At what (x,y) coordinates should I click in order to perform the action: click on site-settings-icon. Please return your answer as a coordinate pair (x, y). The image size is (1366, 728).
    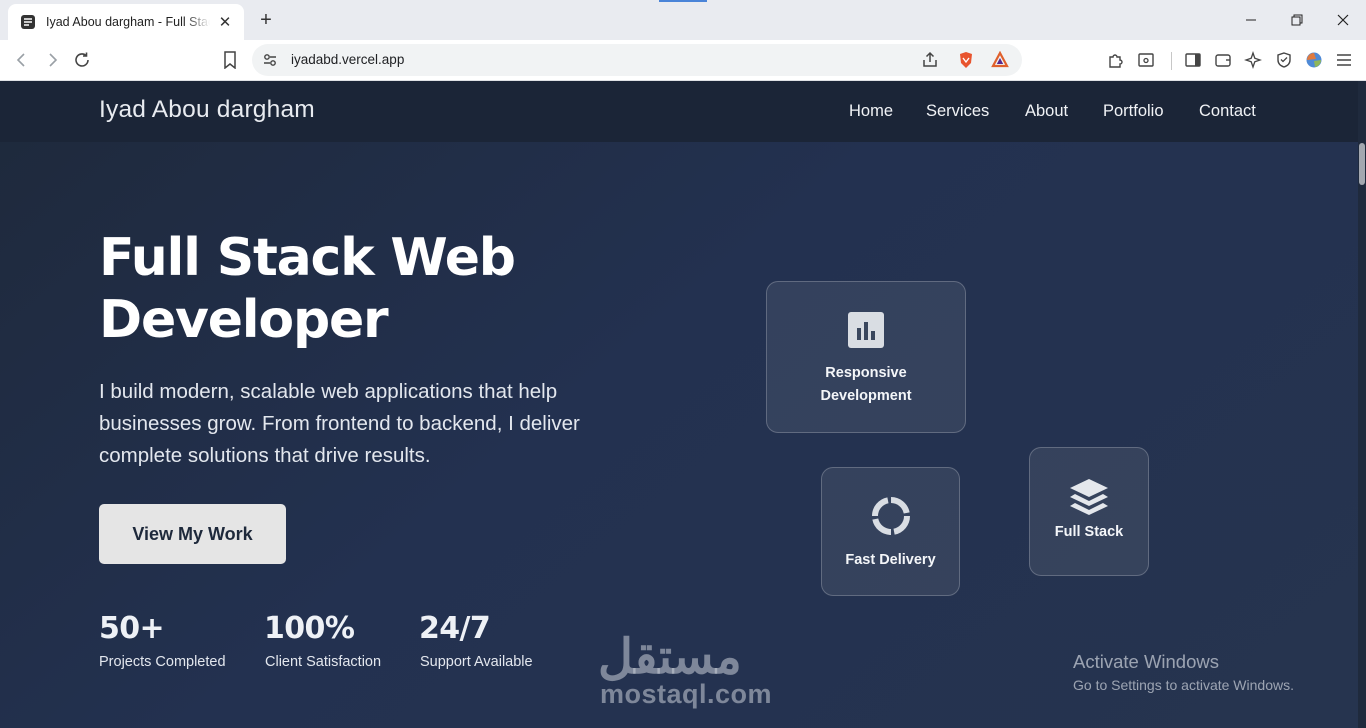
    Looking at the image, I should click on (270, 60).